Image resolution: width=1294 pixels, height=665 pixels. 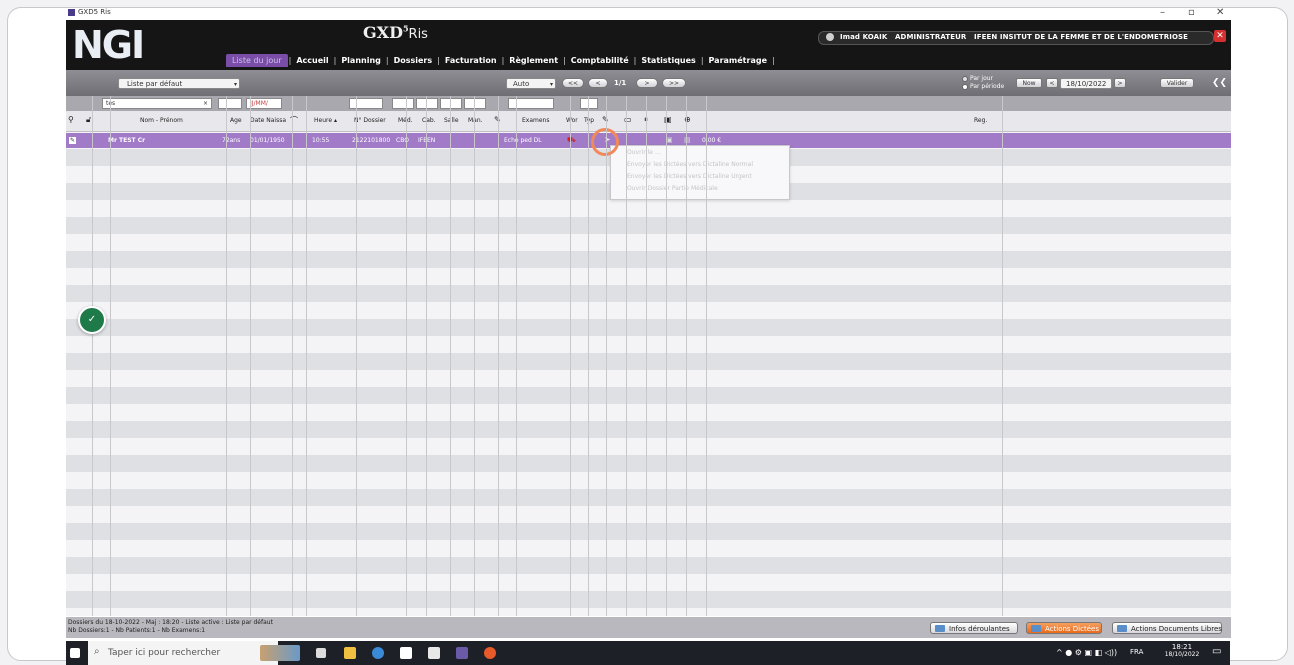 What do you see at coordinates (413, 60) in the screenshot?
I see `menu-dossiers: Dossiers` at bounding box center [413, 60].